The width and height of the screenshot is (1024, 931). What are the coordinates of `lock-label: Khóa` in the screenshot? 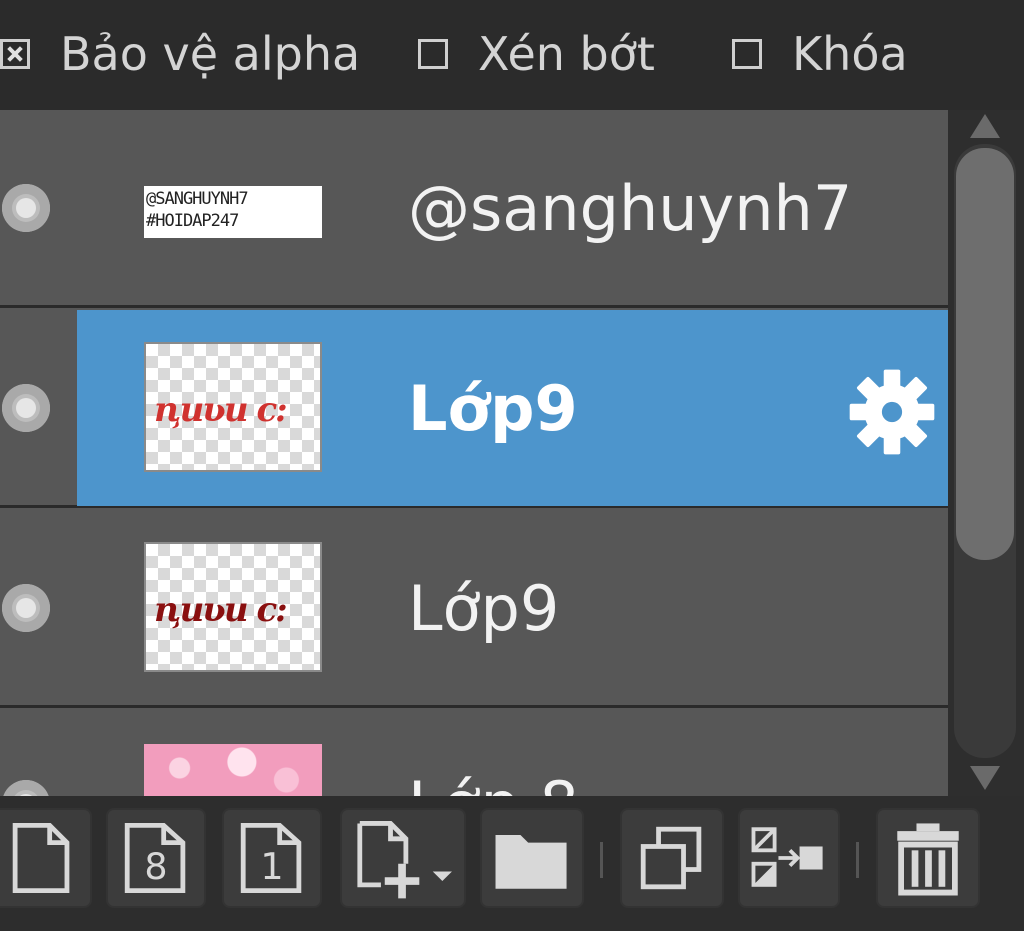 It's located at (850, 54).